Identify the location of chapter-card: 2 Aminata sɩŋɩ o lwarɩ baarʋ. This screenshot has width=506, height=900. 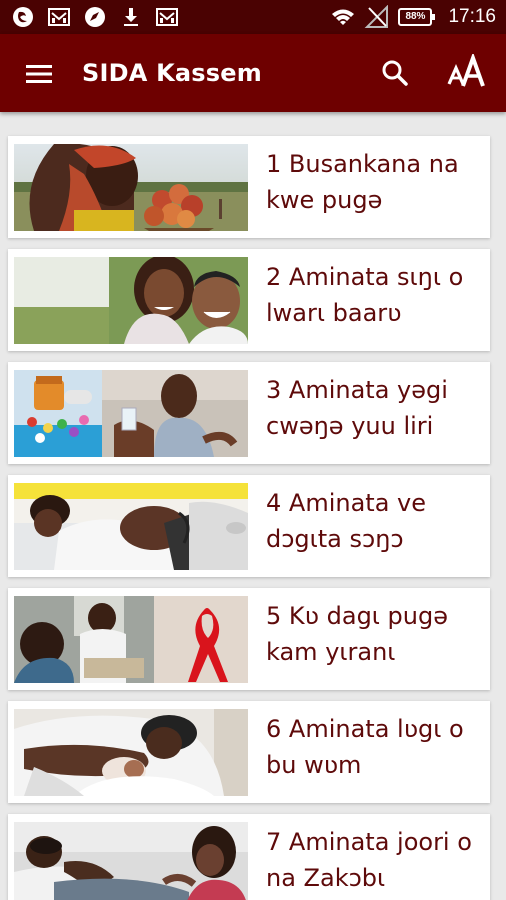
(249, 300).